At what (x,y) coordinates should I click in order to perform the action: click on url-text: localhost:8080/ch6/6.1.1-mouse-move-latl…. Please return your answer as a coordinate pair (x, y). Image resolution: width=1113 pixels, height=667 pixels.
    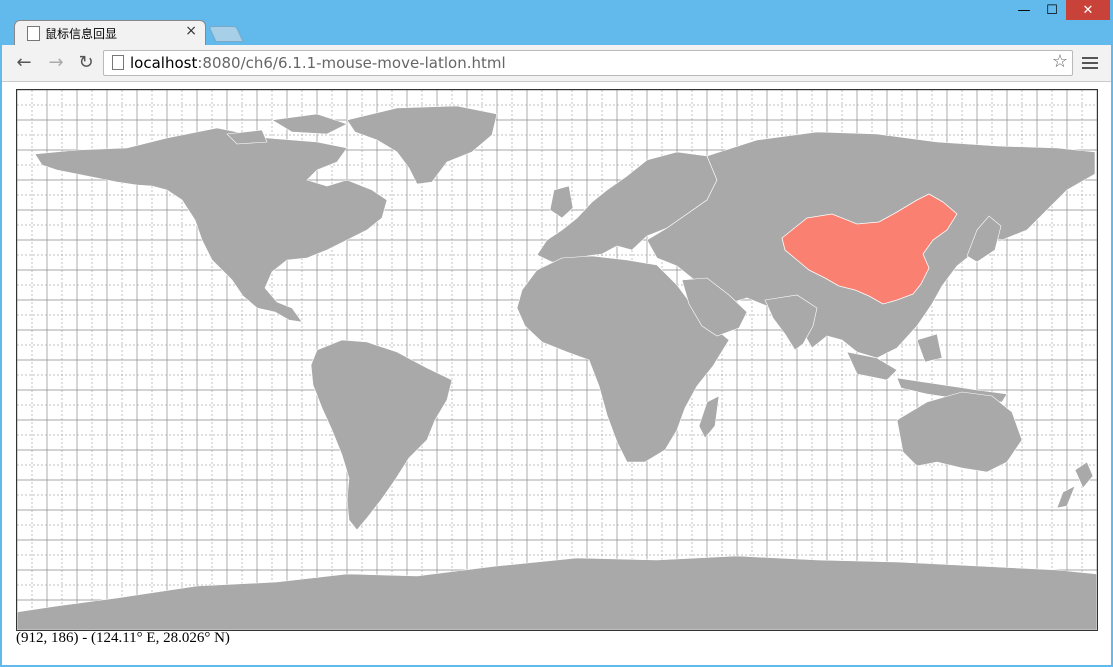
    Looking at the image, I should click on (318, 63).